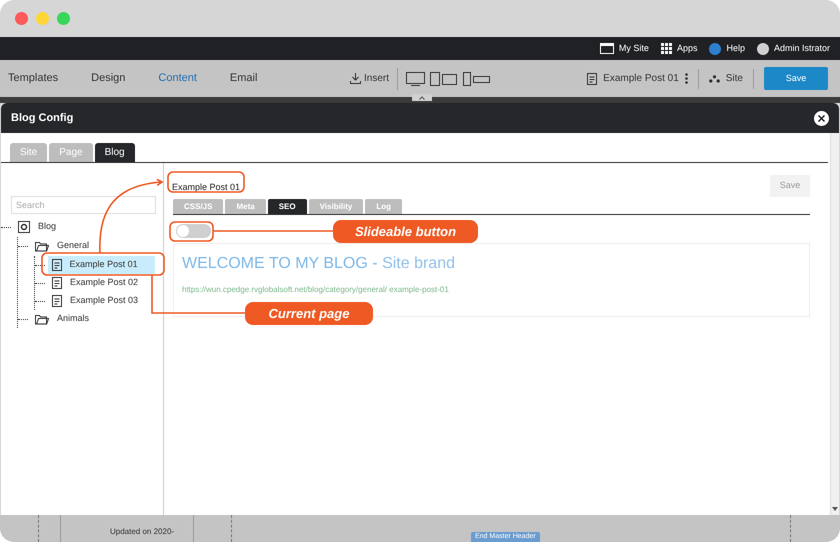 The width and height of the screenshot is (840, 542). Describe the element at coordinates (715, 48) in the screenshot. I see `help-icon` at that location.